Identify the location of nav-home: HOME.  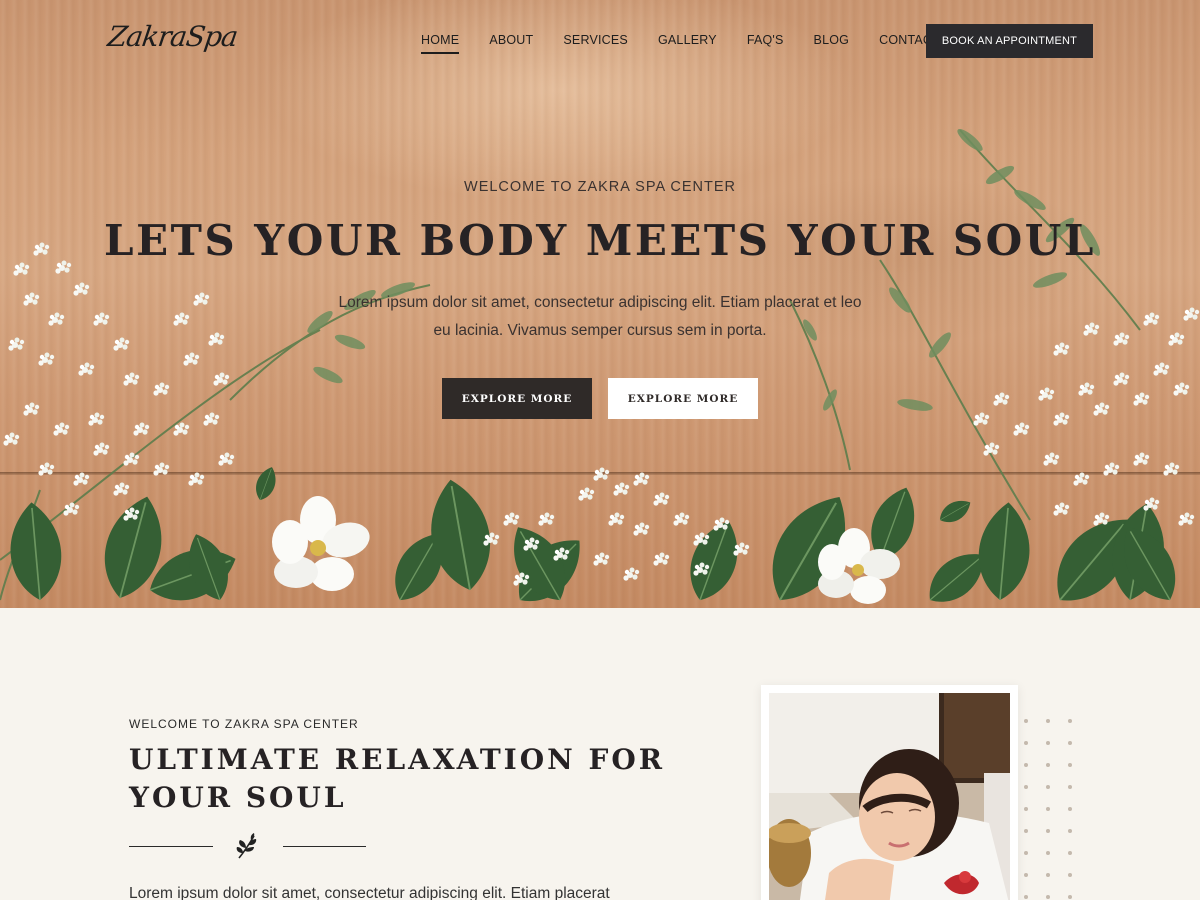
(440, 43).